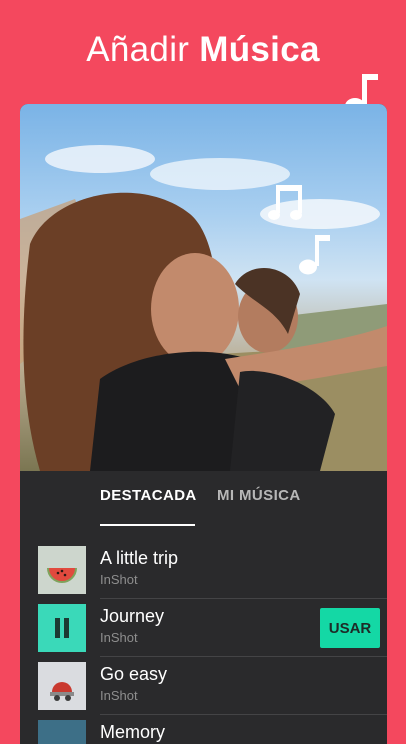 This screenshot has height=744, width=406. I want to click on track-row: A little trip InShot, so click(203, 570).